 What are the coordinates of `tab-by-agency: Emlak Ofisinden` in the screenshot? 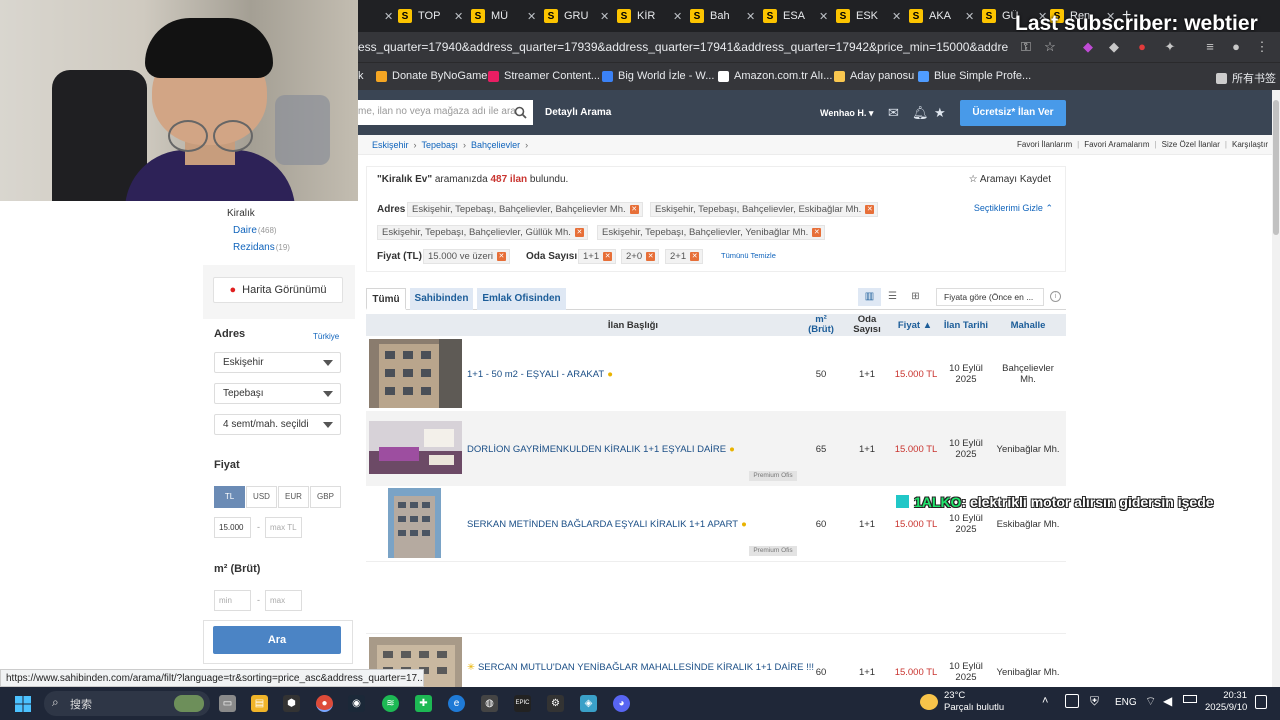 It's located at (521, 299).